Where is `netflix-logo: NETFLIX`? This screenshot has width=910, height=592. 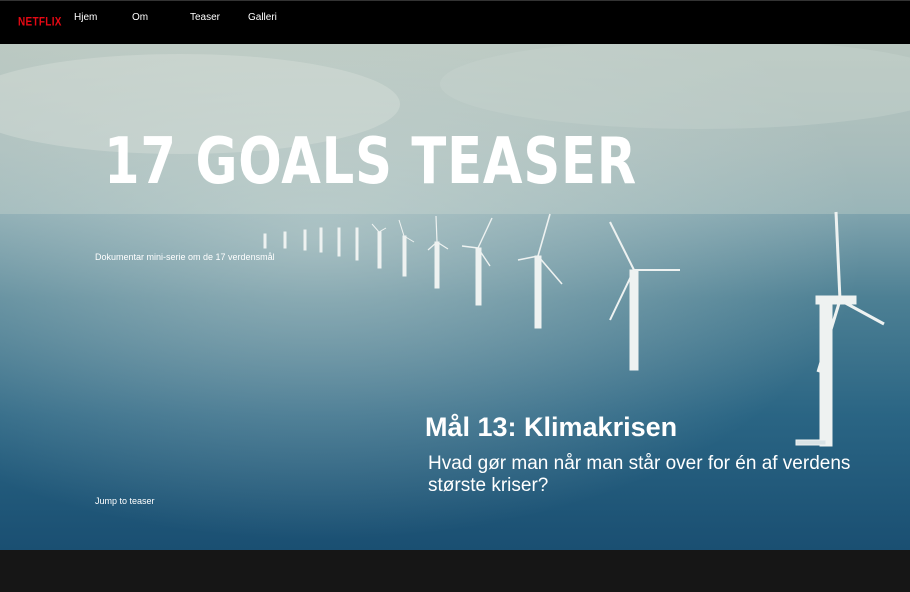 netflix-logo: NETFLIX is located at coordinates (40, 22).